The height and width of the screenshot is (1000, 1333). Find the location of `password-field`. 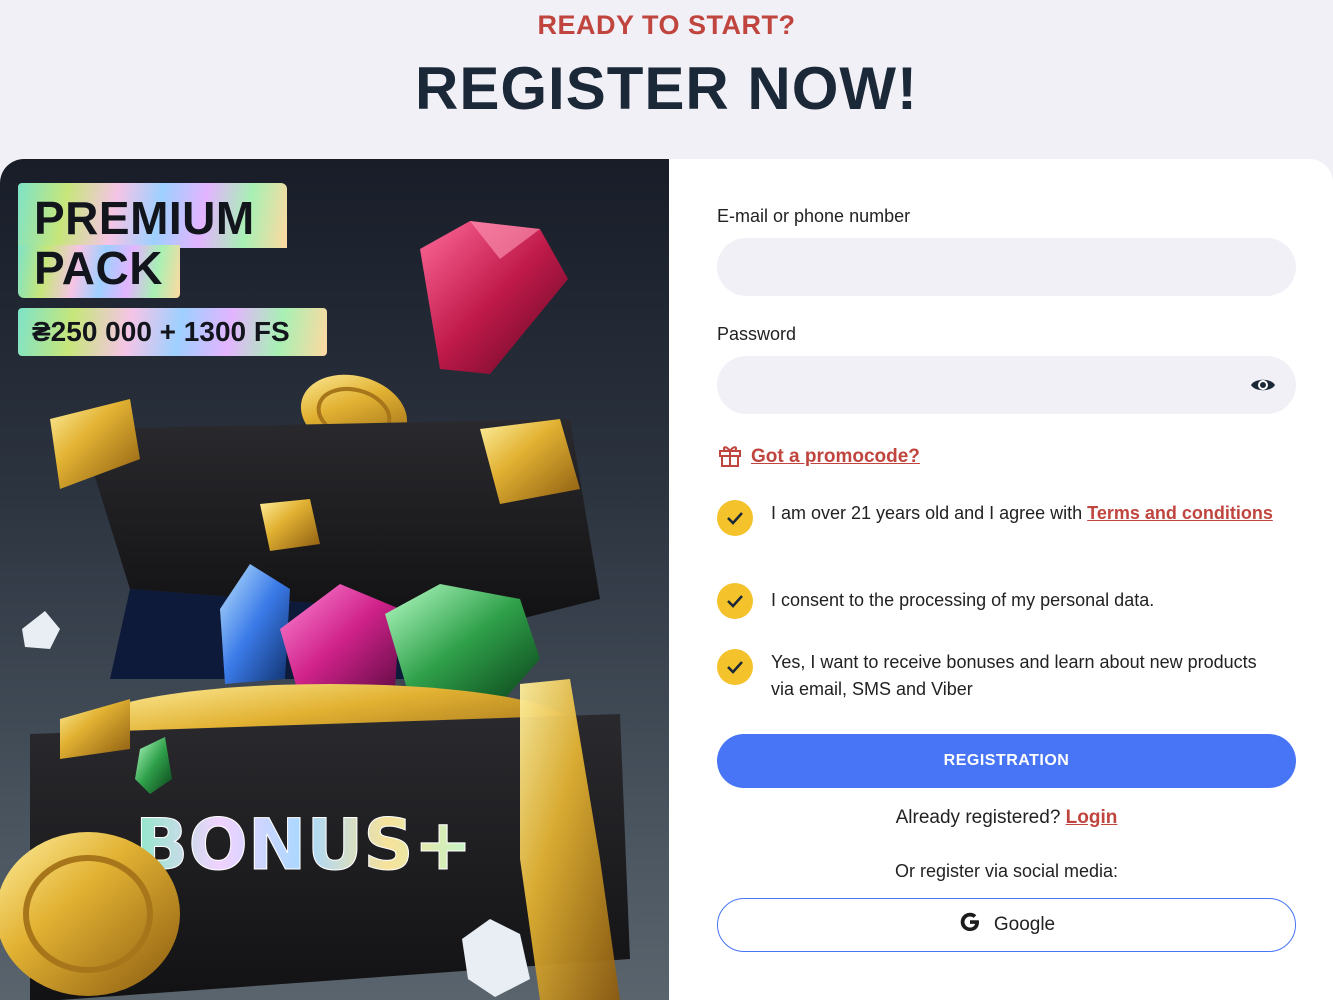

password-field is located at coordinates (1006, 385).